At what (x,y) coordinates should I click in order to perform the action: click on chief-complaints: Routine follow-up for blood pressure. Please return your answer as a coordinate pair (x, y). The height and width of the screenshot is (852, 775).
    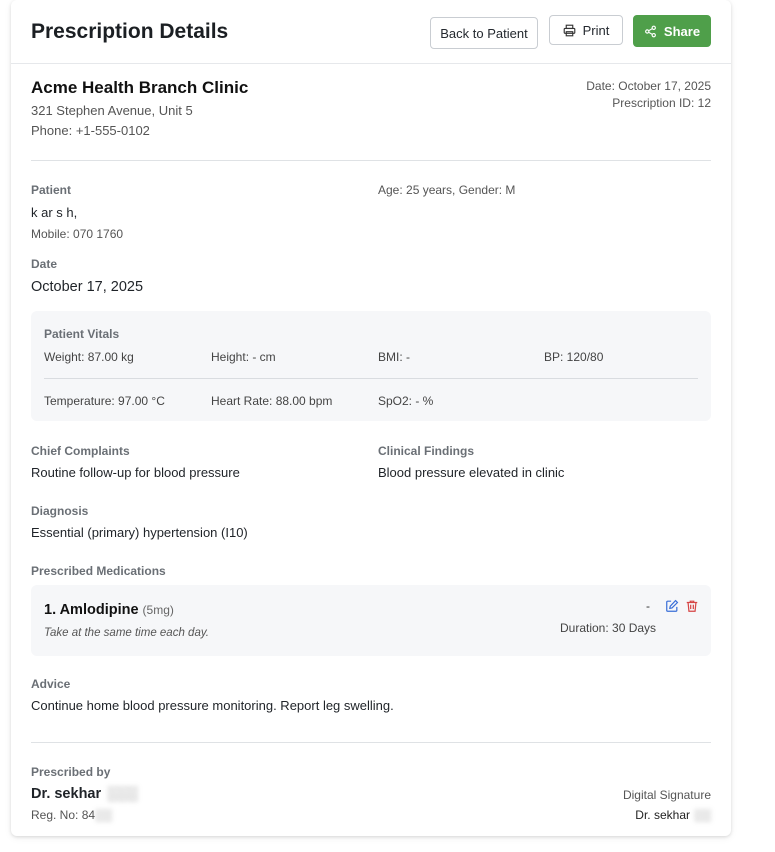
    Looking at the image, I should click on (135, 472).